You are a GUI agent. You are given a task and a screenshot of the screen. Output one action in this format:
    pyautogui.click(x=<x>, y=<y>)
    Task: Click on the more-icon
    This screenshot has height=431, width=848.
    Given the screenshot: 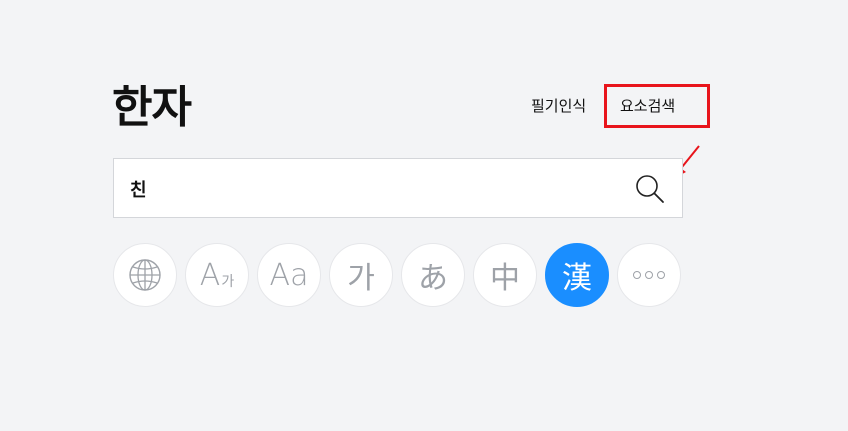 What is the action you would take?
    pyautogui.click(x=649, y=275)
    